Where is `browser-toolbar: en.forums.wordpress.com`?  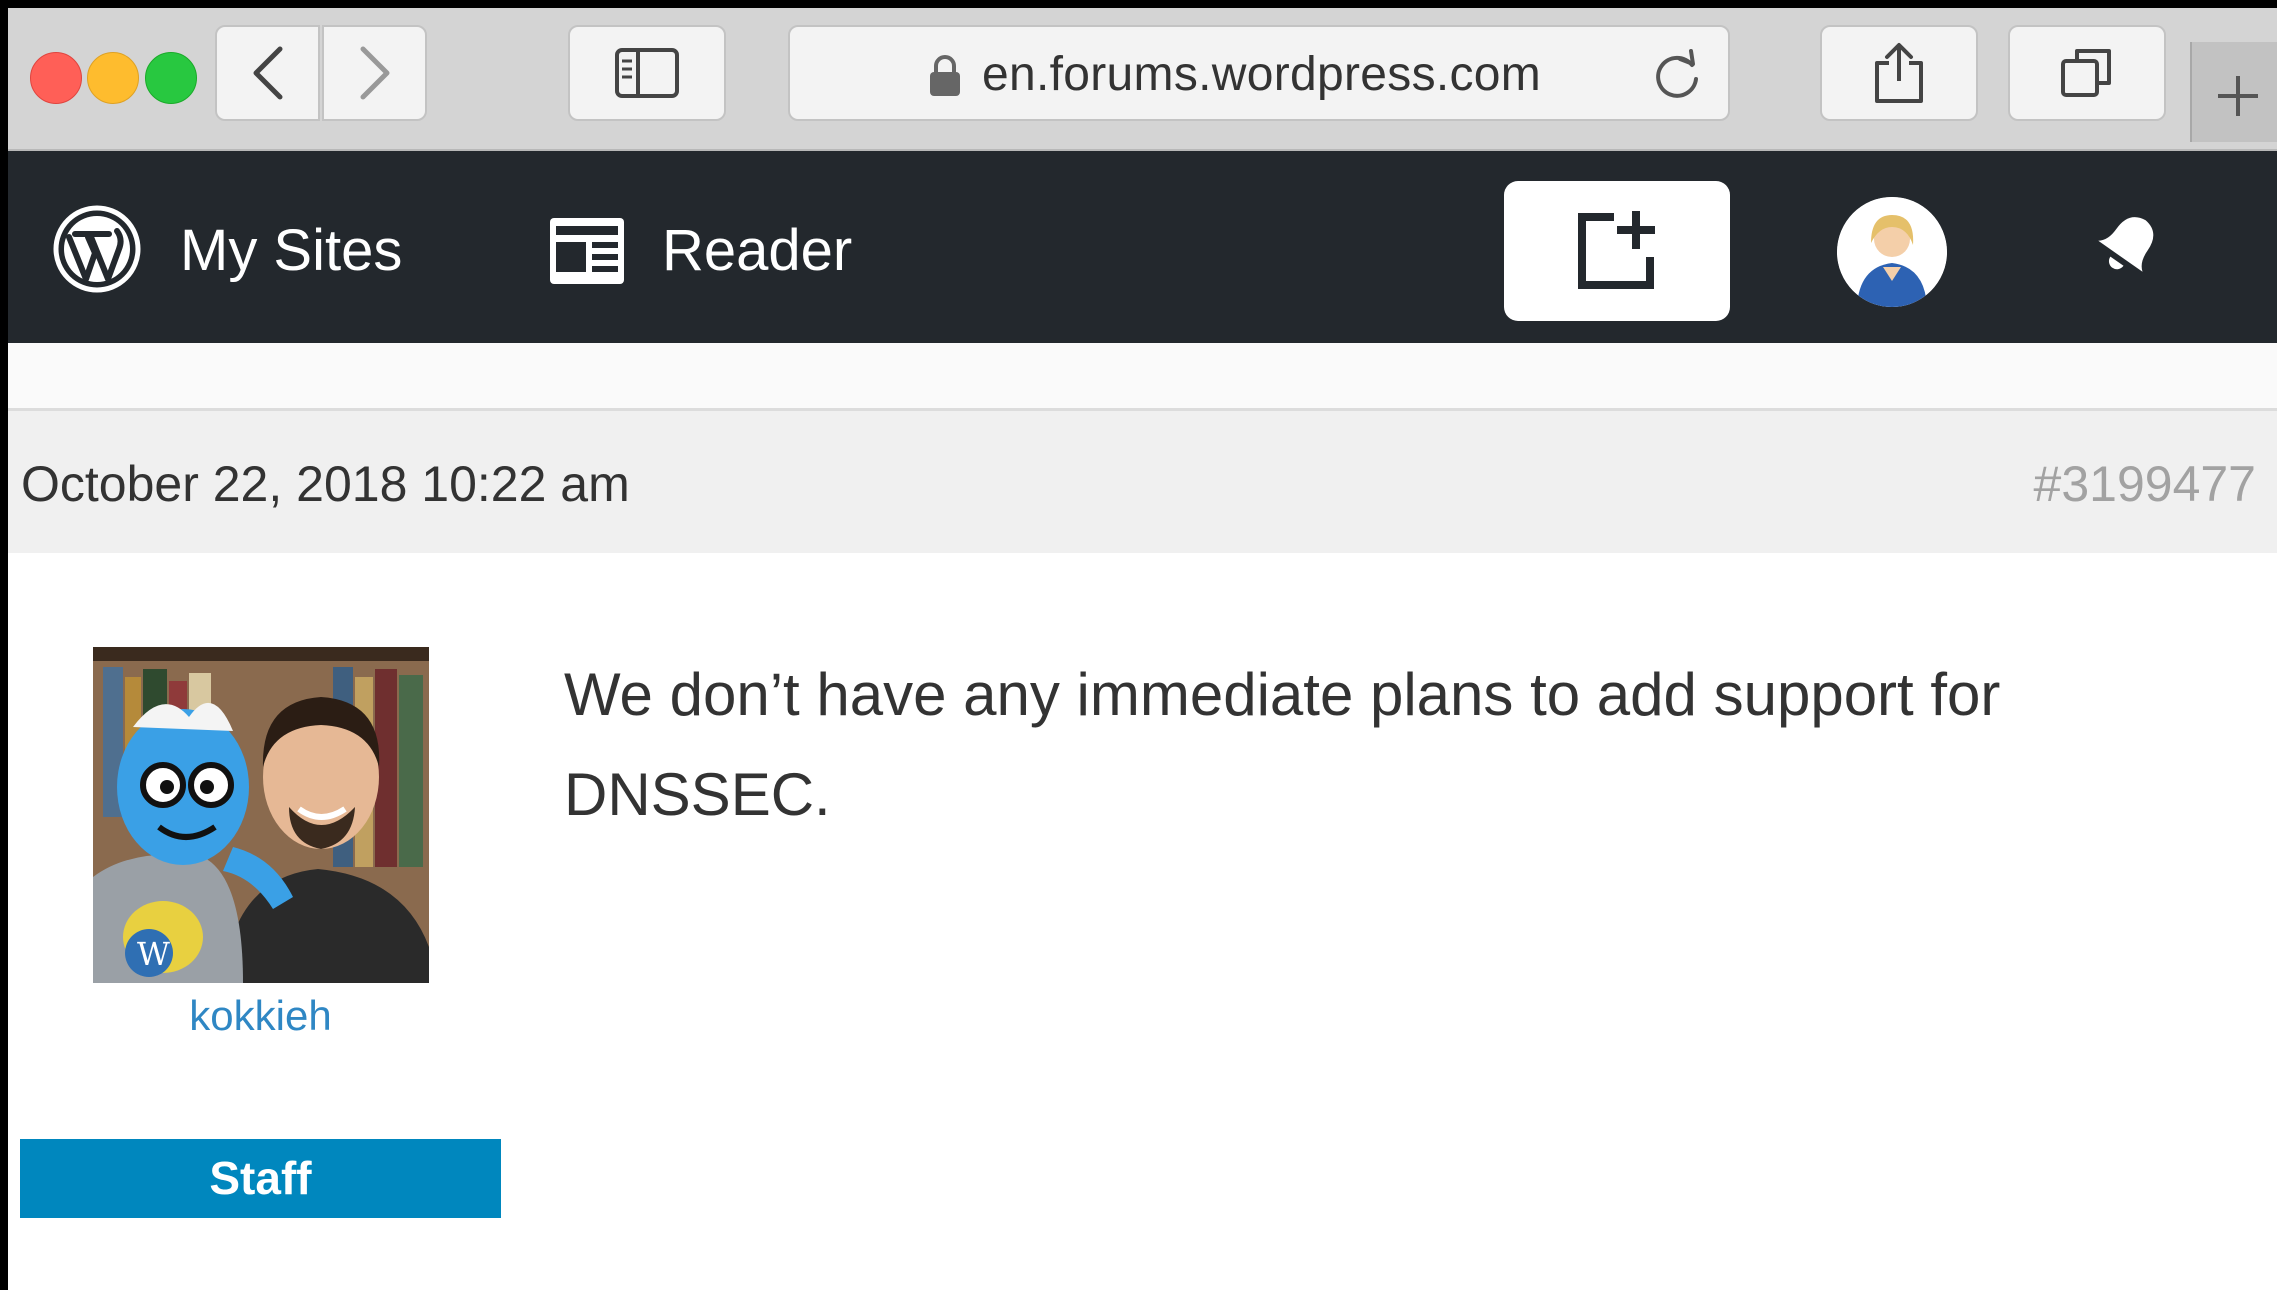
browser-toolbar: en.forums.wordpress.com is located at coordinates (1142, 79).